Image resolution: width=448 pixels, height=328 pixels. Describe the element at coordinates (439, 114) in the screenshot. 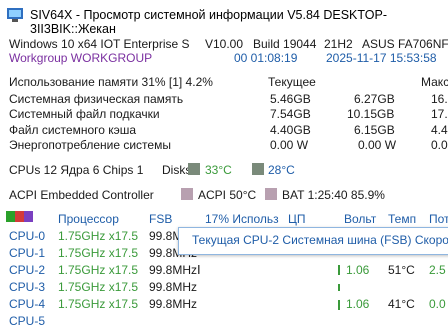

I see `memory-row-max: 17.` at that location.